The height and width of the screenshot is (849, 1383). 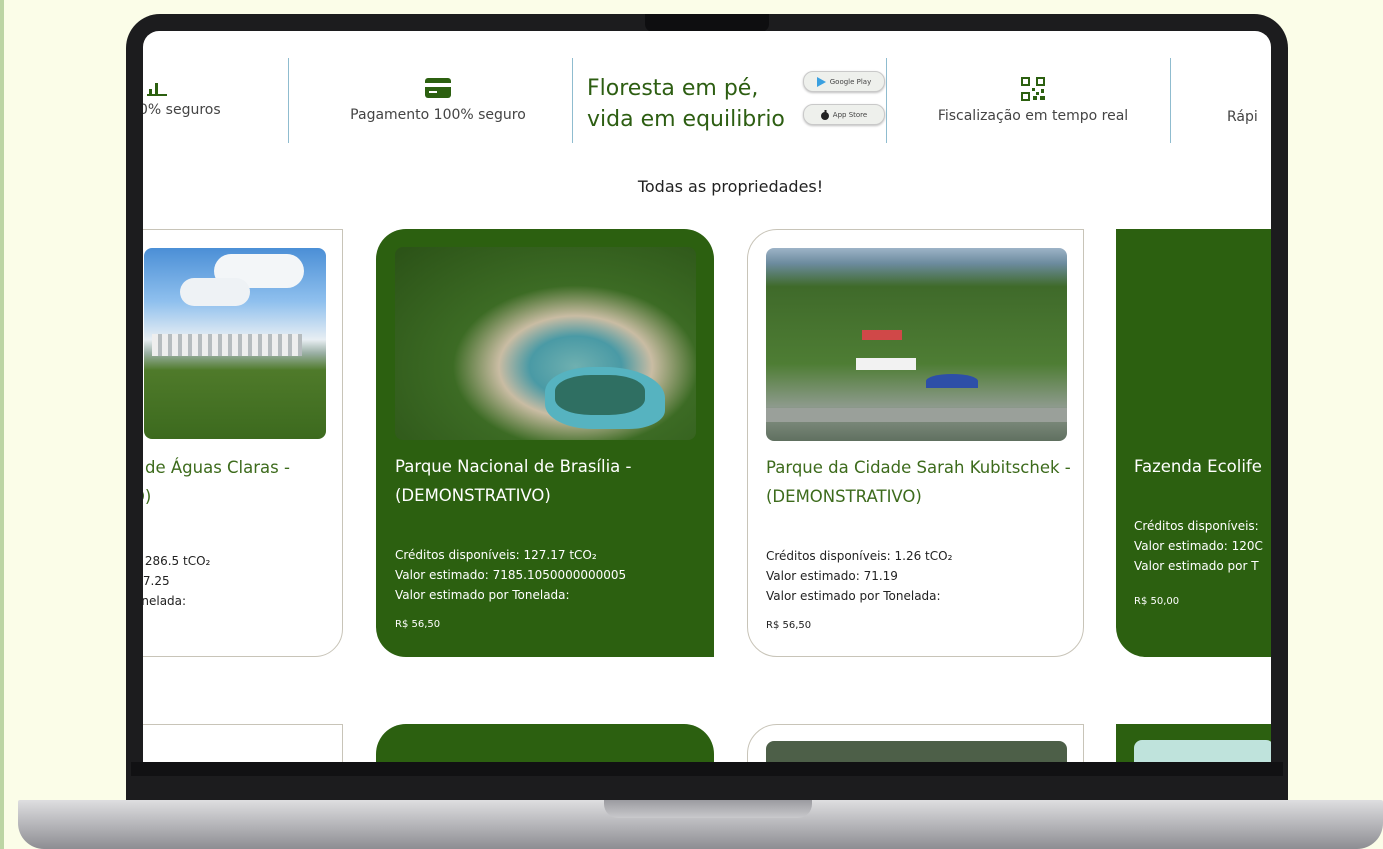 What do you see at coordinates (182, 110) in the screenshot?
I see `feature-label: 0% seguros` at bounding box center [182, 110].